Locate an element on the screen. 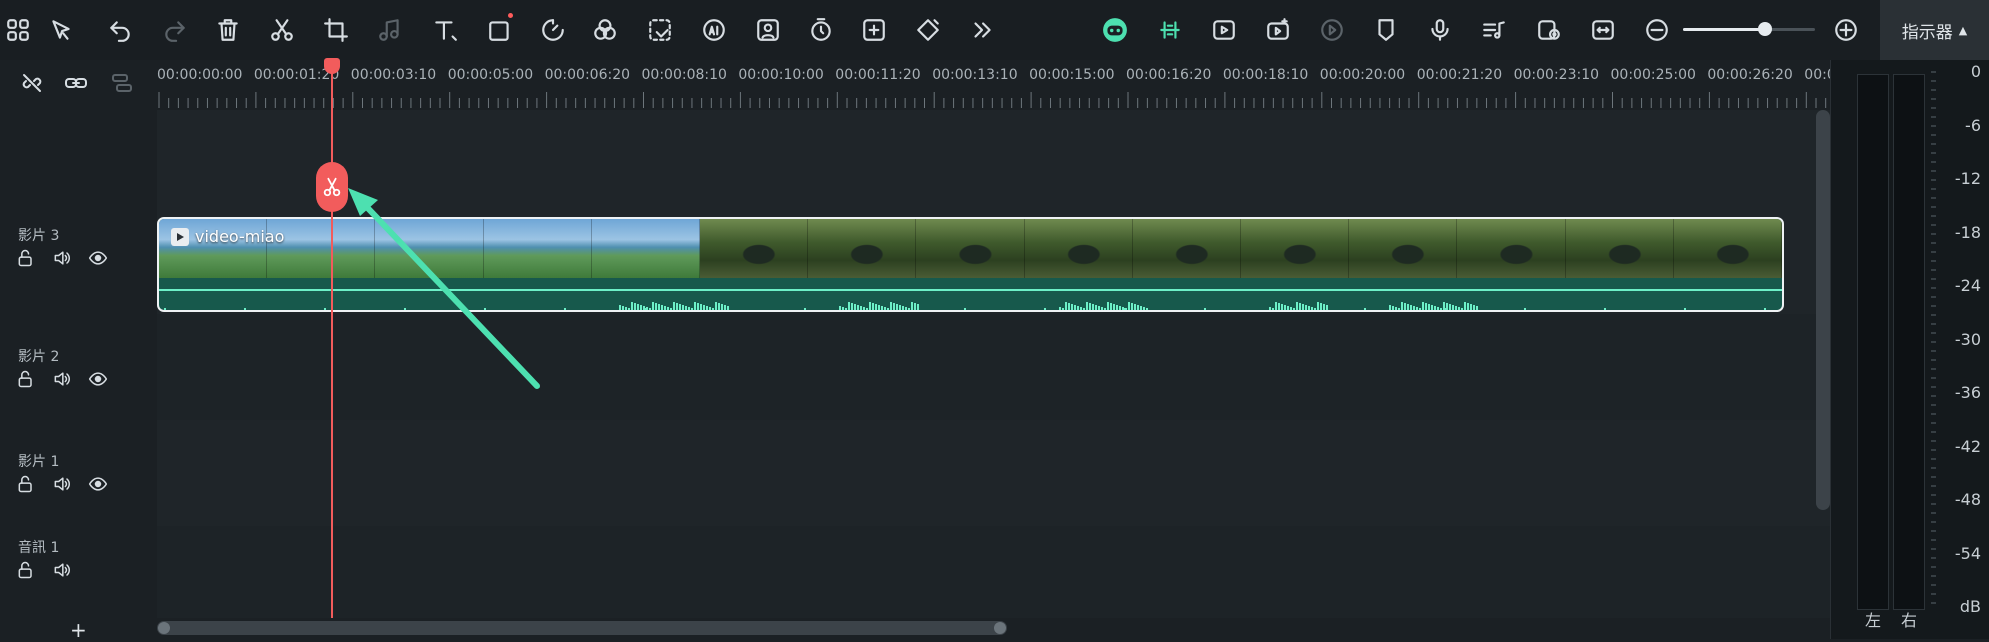 The image size is (1989, 642). ruler-label: 00:00:26:20 is located at coordinates (1750, 75).